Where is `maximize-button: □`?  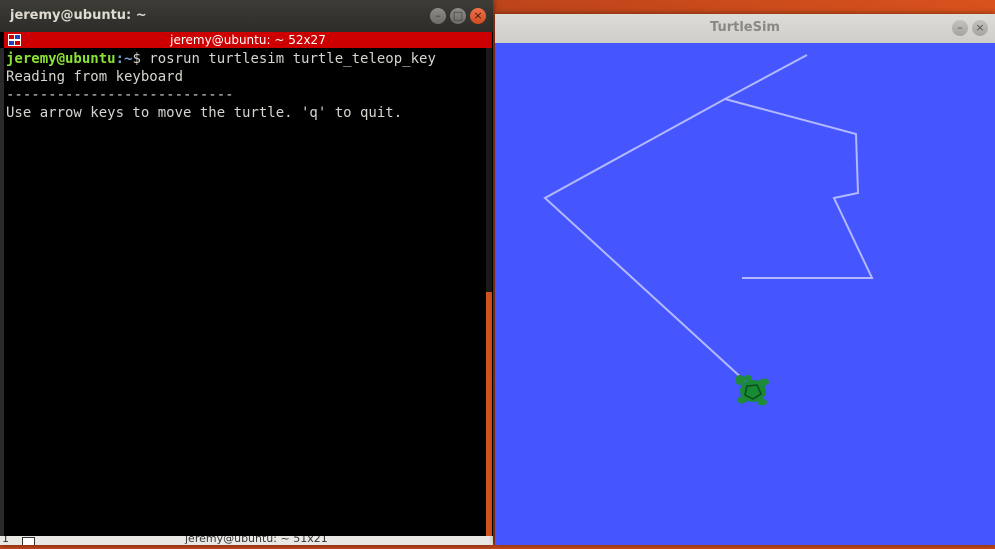 maximize-button: □ is located at coordinates (458, 16).